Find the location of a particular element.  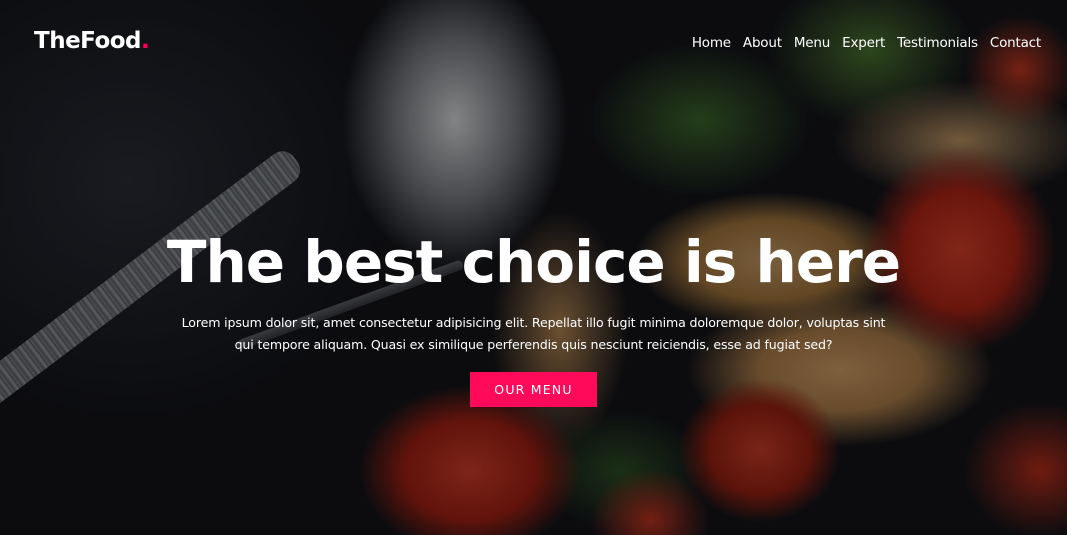

hero-title: The best choice is here is located at coordinates (533, 262).